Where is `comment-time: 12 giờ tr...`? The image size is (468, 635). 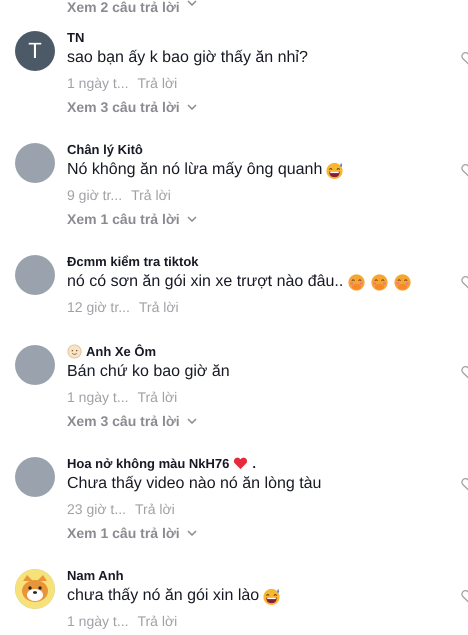
comment-time: 12 giờ tr... is located at coordinates (98, 307).